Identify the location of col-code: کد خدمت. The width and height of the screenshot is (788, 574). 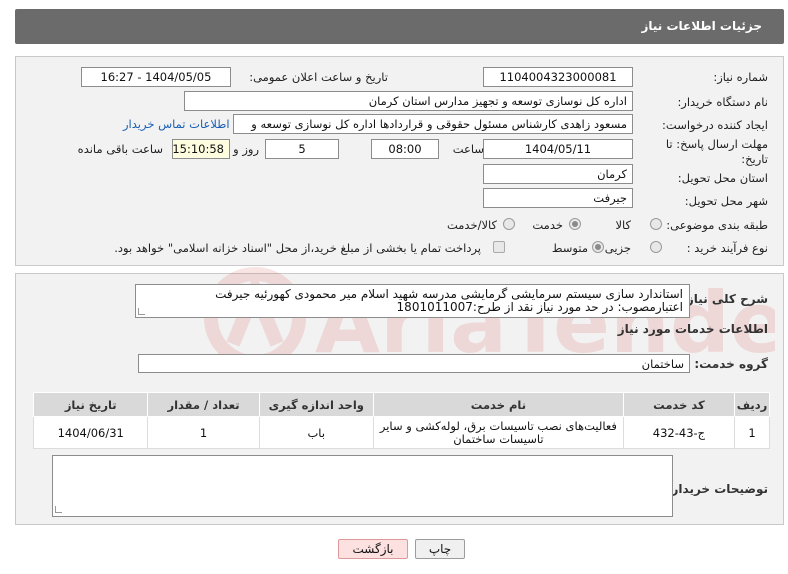
(678, 404).